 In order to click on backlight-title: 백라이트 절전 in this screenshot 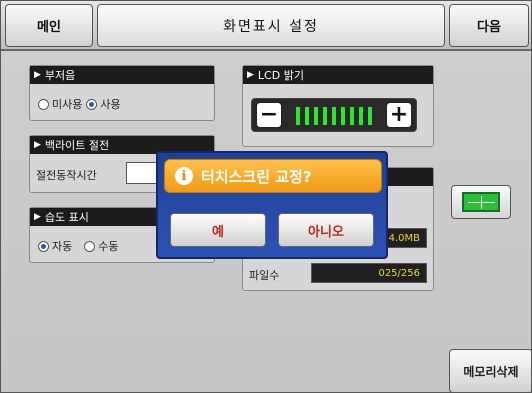, I will do `click(77, 145)`.